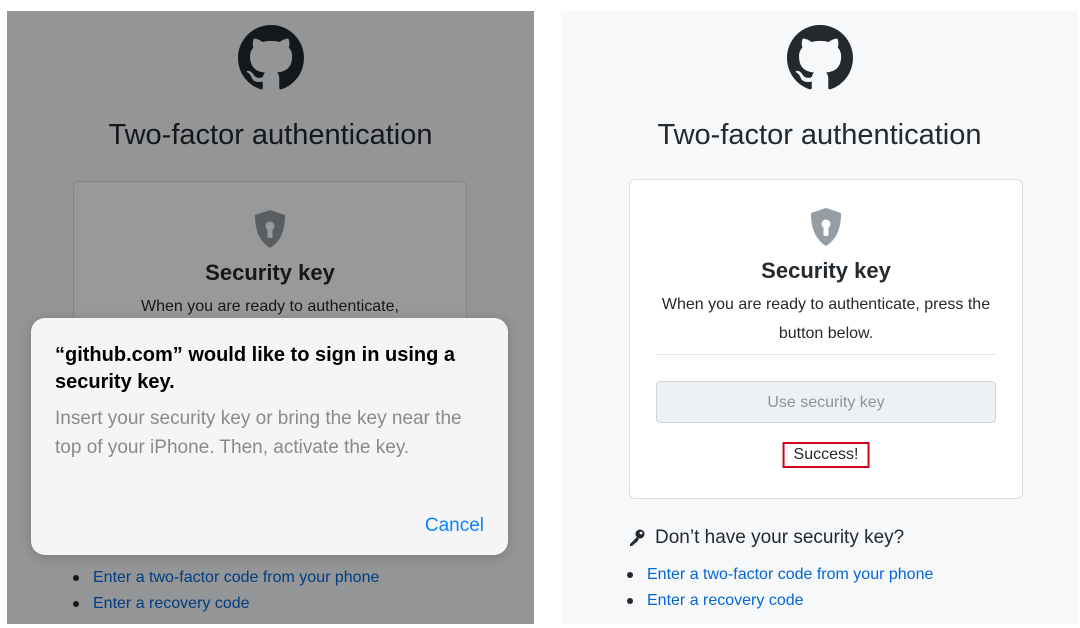  I want to click on use-security-key-button: Use security key, so click(826, 402).